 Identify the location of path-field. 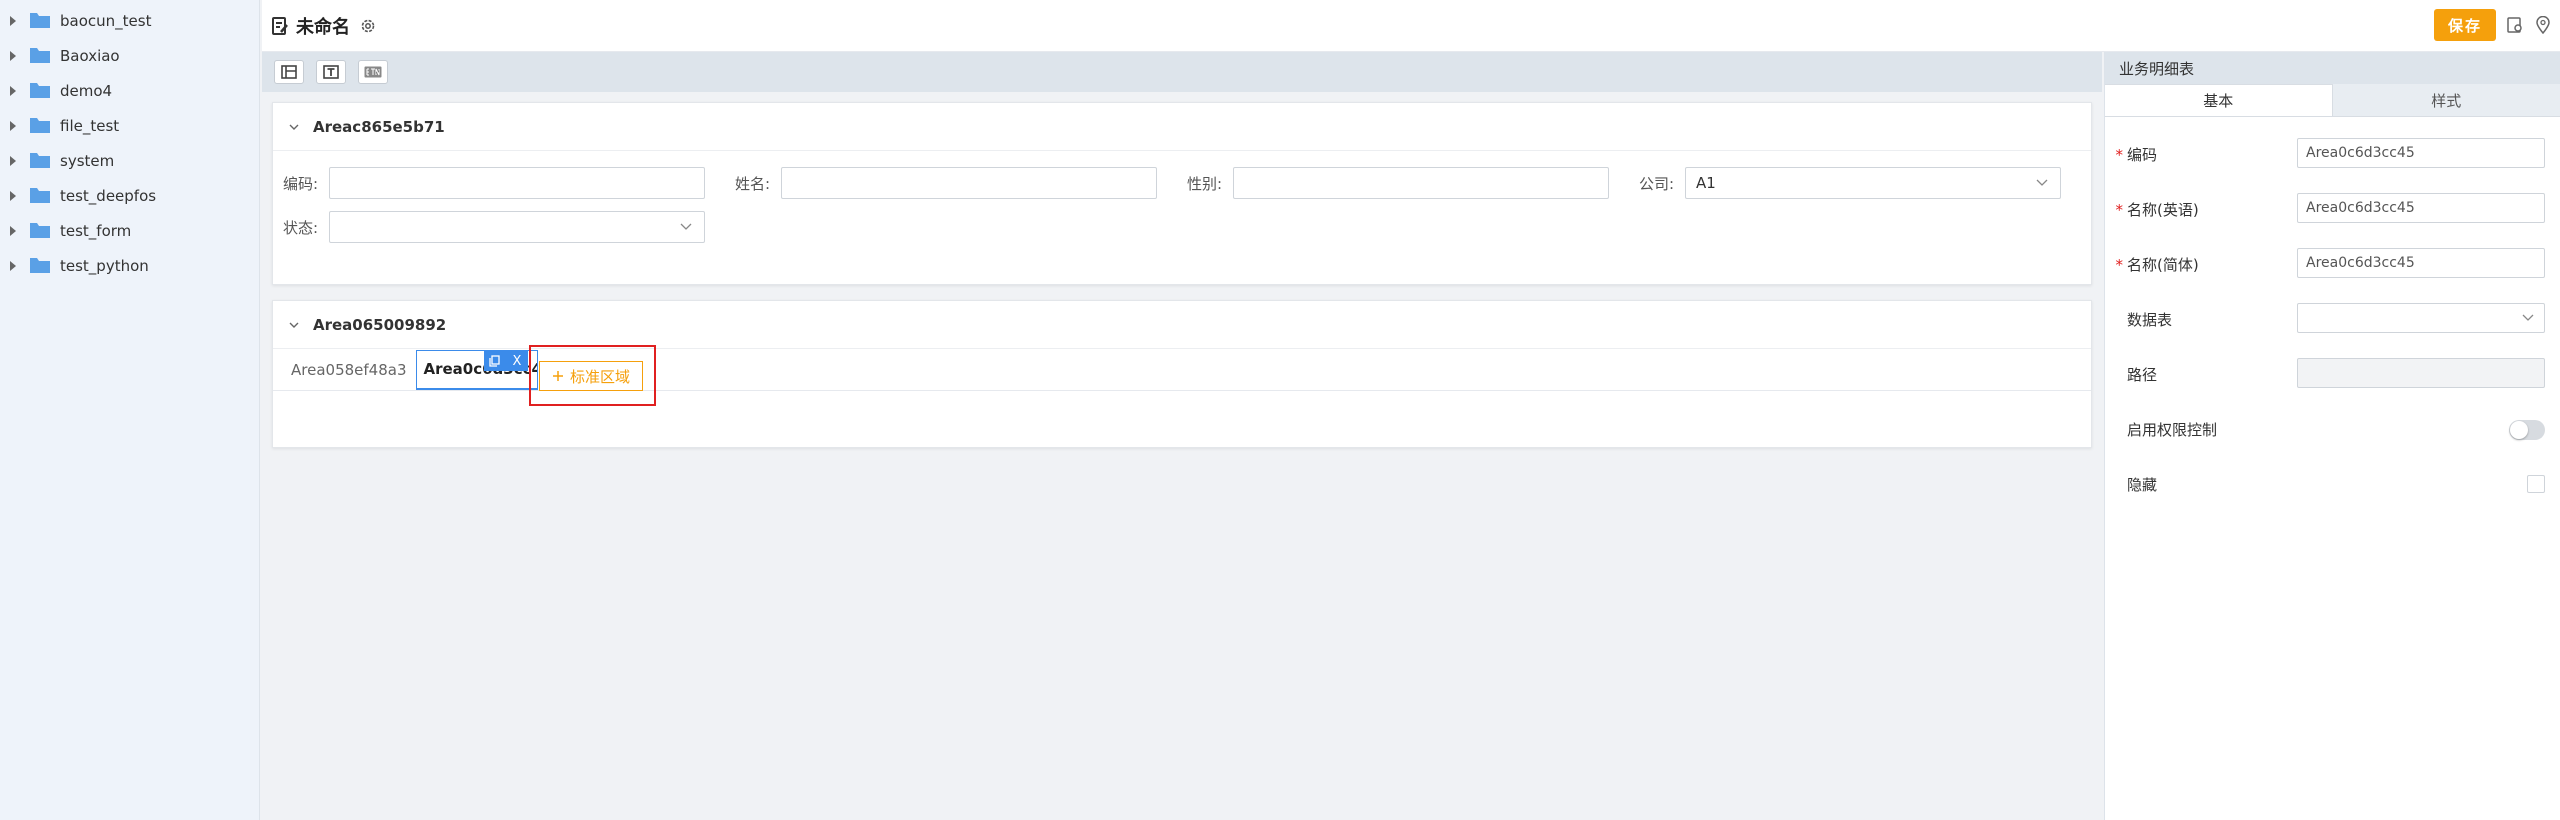
(2421, 373).